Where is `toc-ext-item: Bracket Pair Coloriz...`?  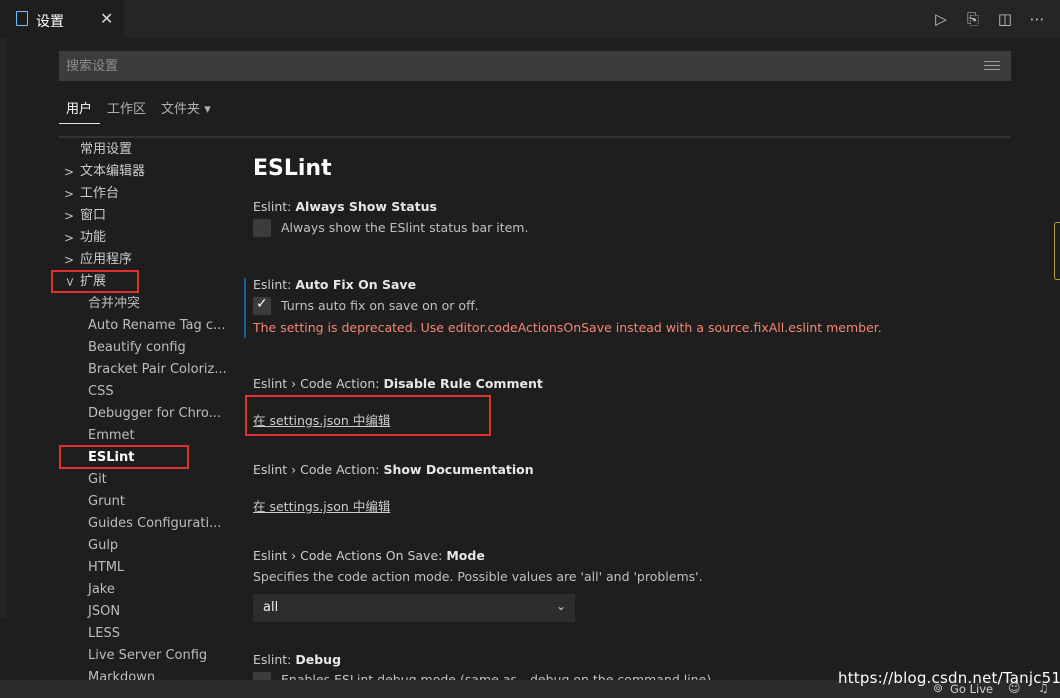
toc-ext-item: Bracket Pair Coloriz... is located at coordinates (157, 370).